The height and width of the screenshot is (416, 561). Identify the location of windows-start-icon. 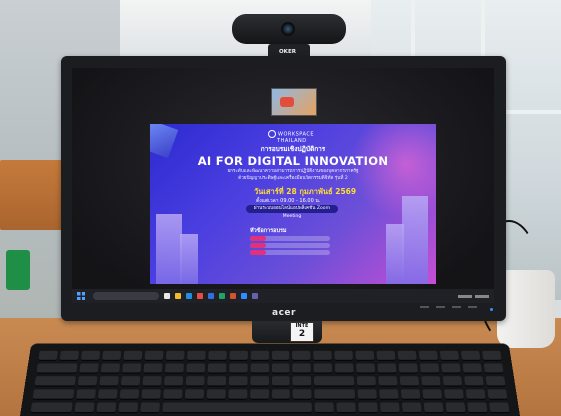
(81, 296).